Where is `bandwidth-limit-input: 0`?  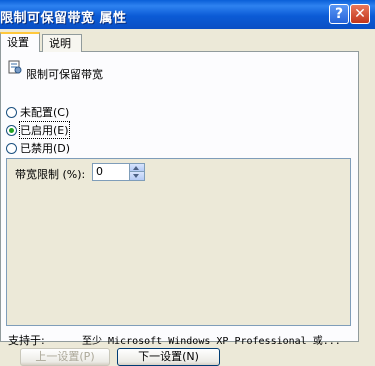
bandwidth-limit-input: 0 is located at coordinates (111, 172).